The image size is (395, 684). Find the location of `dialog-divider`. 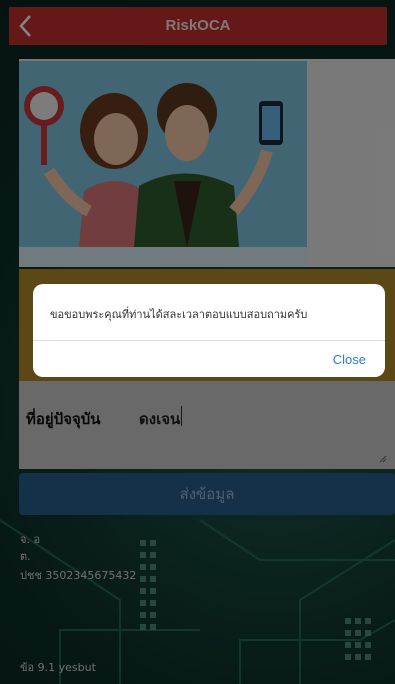

dialog-divider is located at coordinates (209, 340).